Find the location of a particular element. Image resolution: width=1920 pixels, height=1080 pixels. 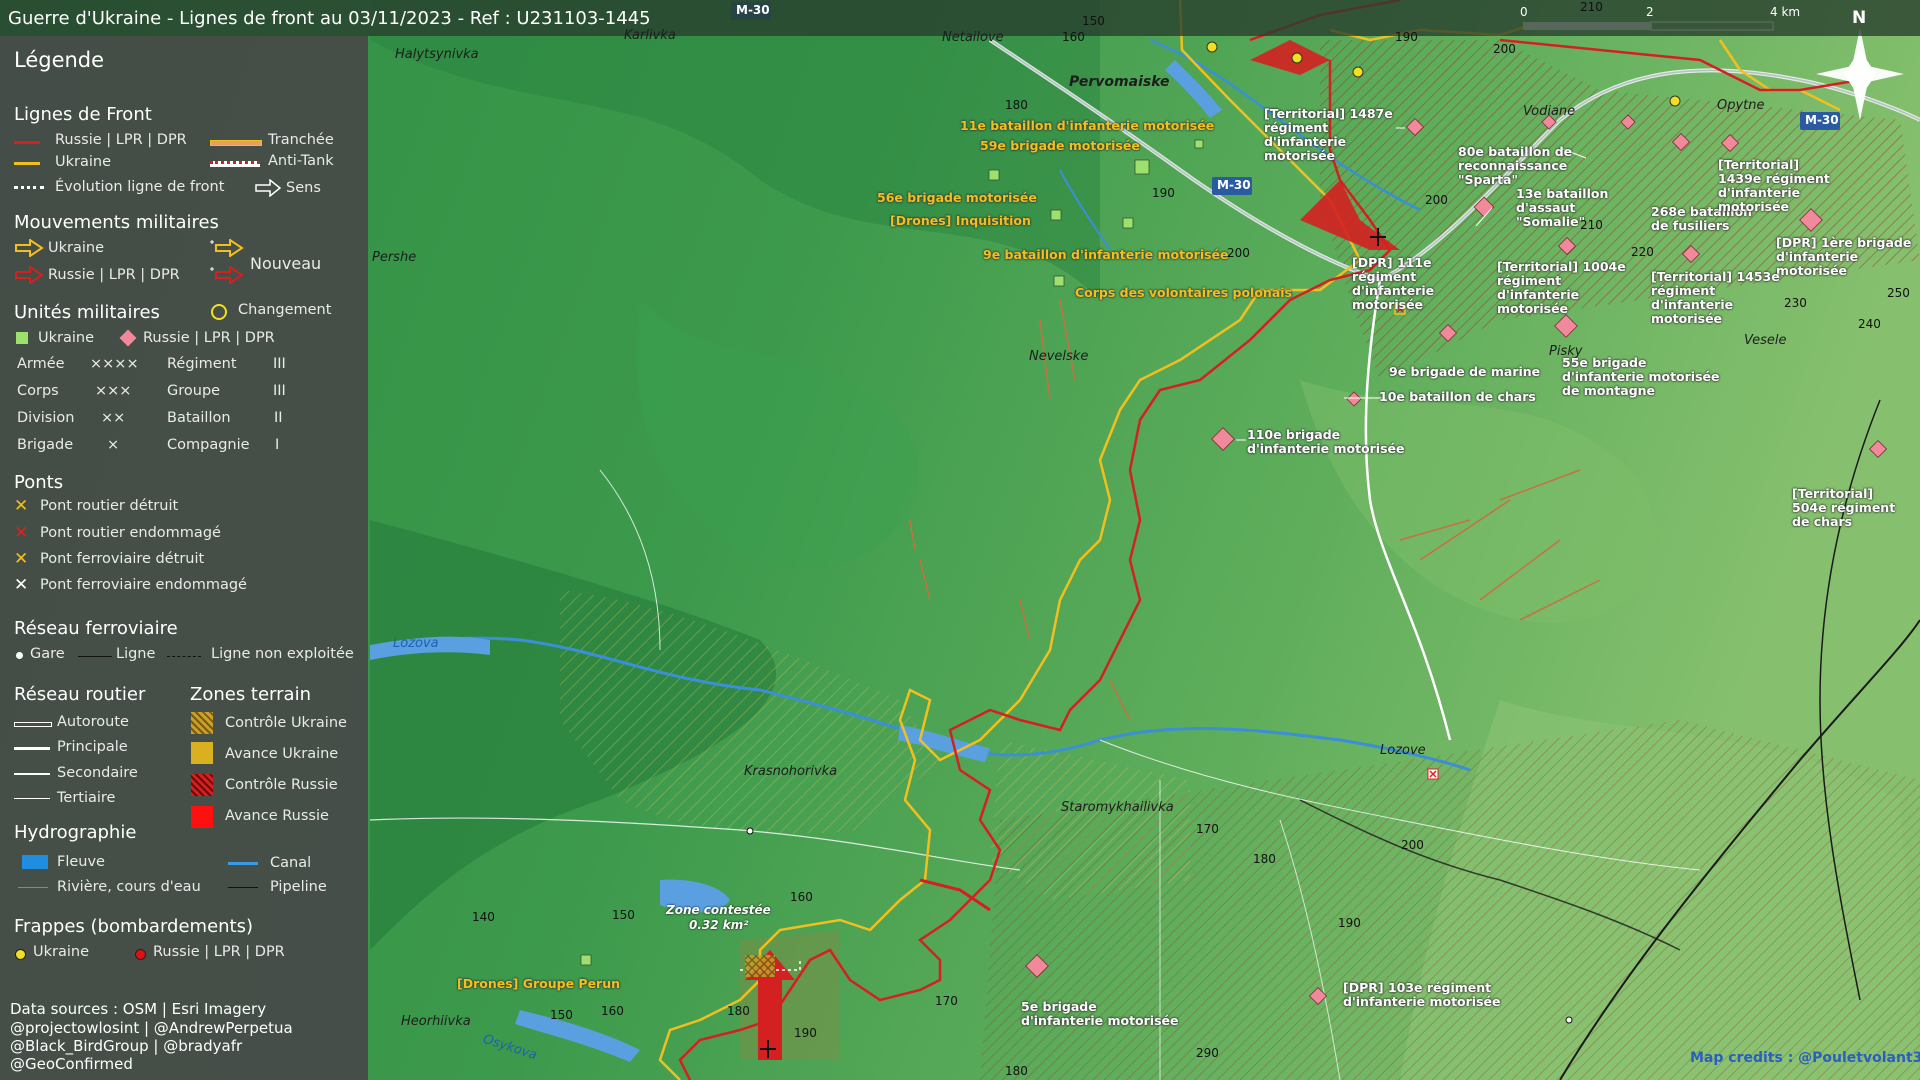

unit-label-russia: 9e brigade de marine is located at coordinates (1464, 372).